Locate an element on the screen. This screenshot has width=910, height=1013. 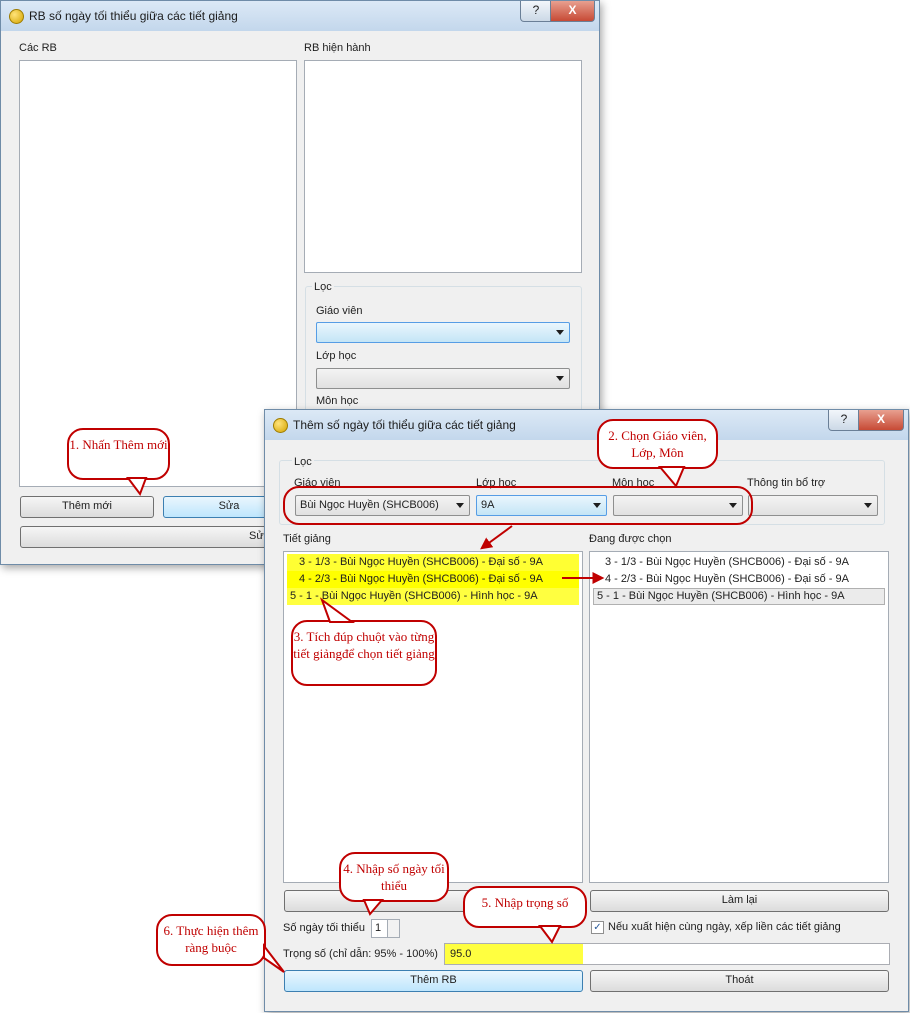
back-teacher-label: Giáo viên is located at coordinates (339, 311).